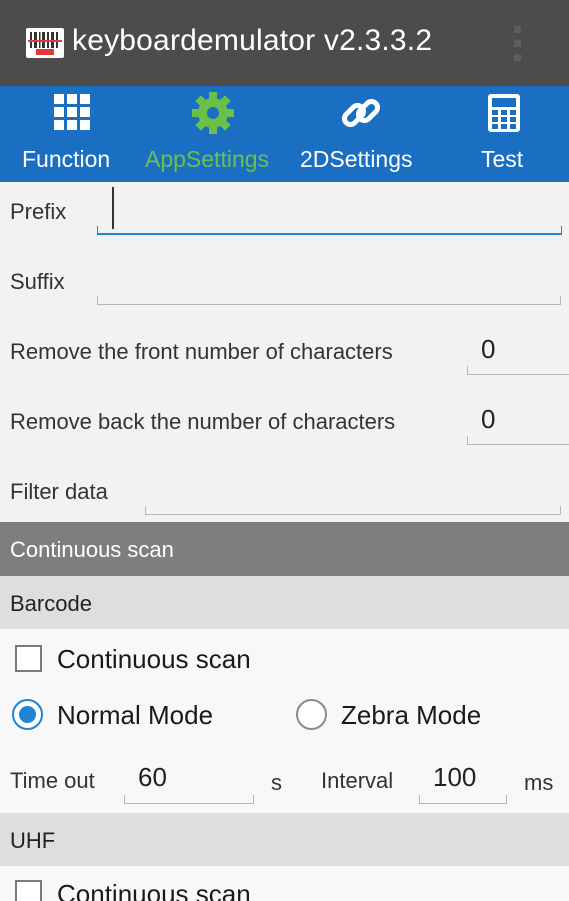  I want to click on uhf-header: UHF, so click(284, 839).